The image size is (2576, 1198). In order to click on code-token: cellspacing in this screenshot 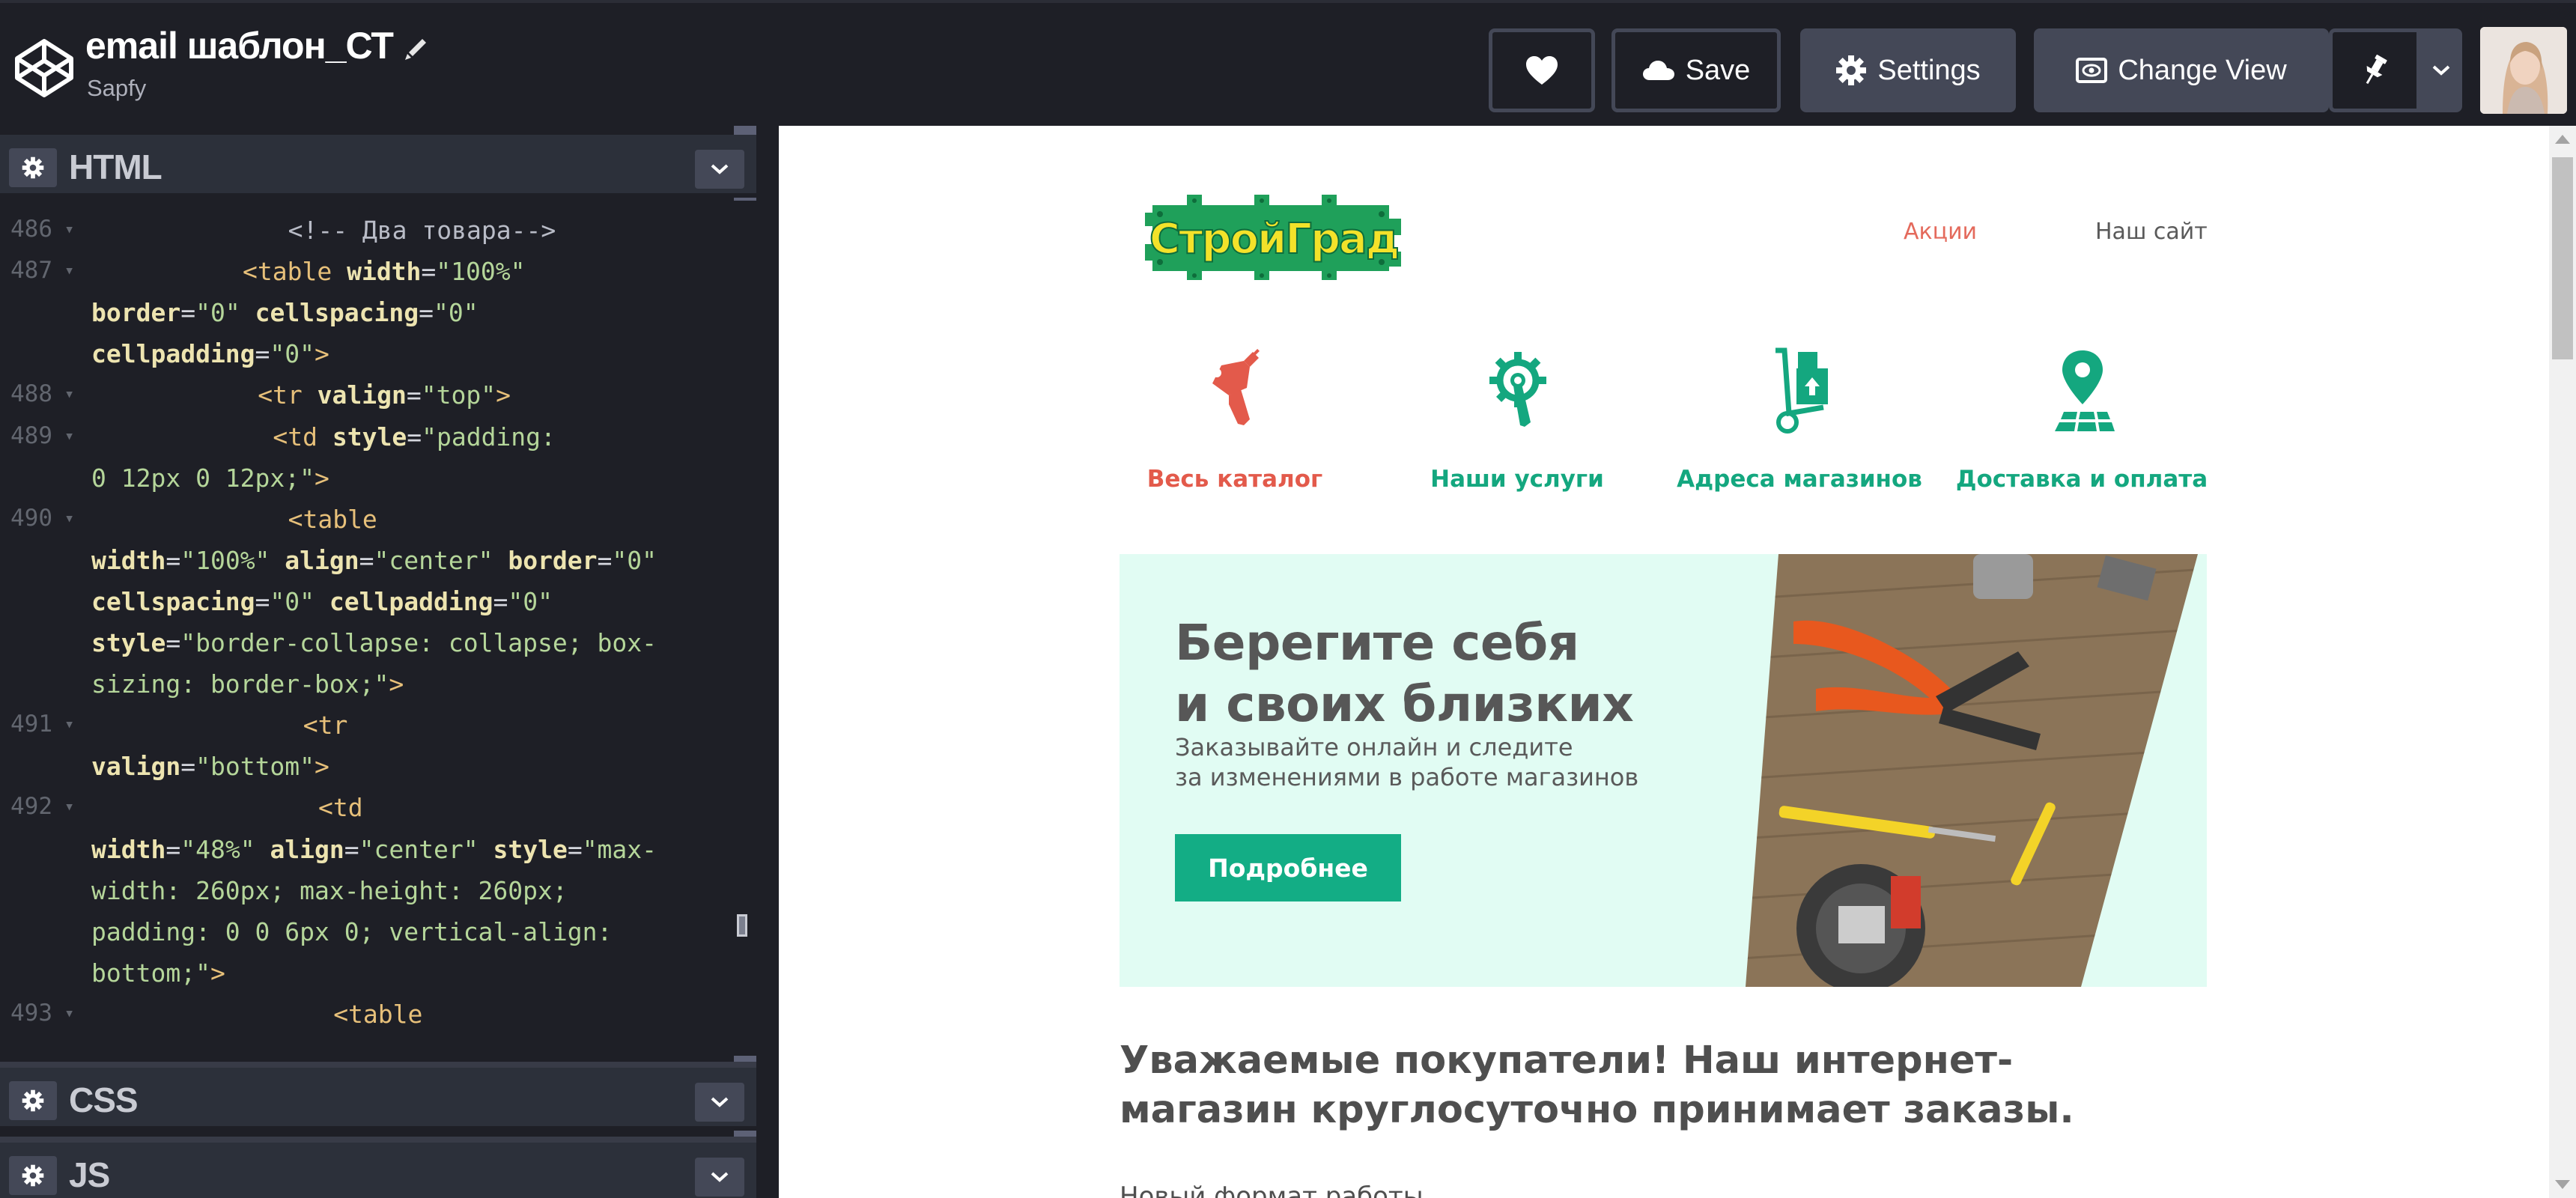, I will do `click(173, 601)`.